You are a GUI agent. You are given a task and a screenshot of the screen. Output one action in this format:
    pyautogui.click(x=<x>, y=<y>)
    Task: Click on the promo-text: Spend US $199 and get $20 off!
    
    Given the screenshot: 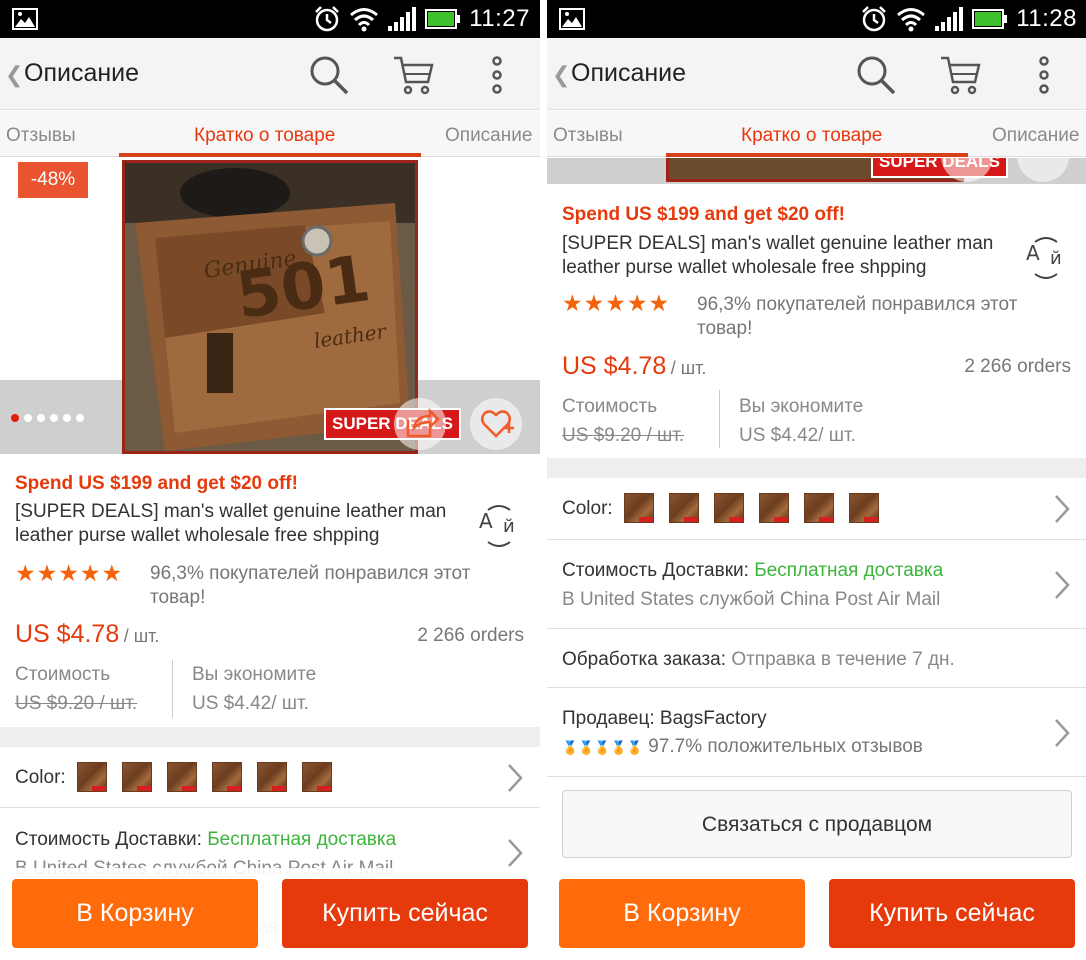 What is the action you would take?
    pyautogui.click(x=156, y=483)
    